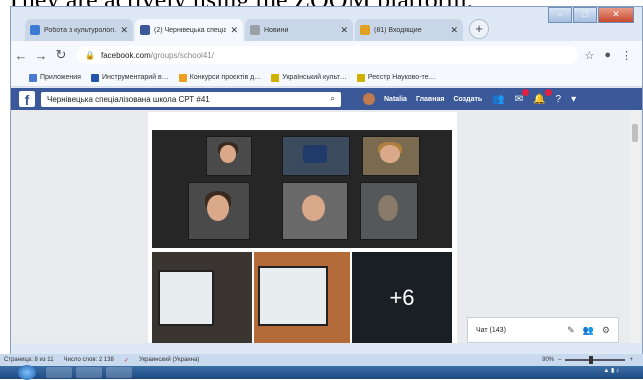  Describe the element at coordinates (55, 77) in the screenshot. I see `bookmark-apps: Приложения` at that location.